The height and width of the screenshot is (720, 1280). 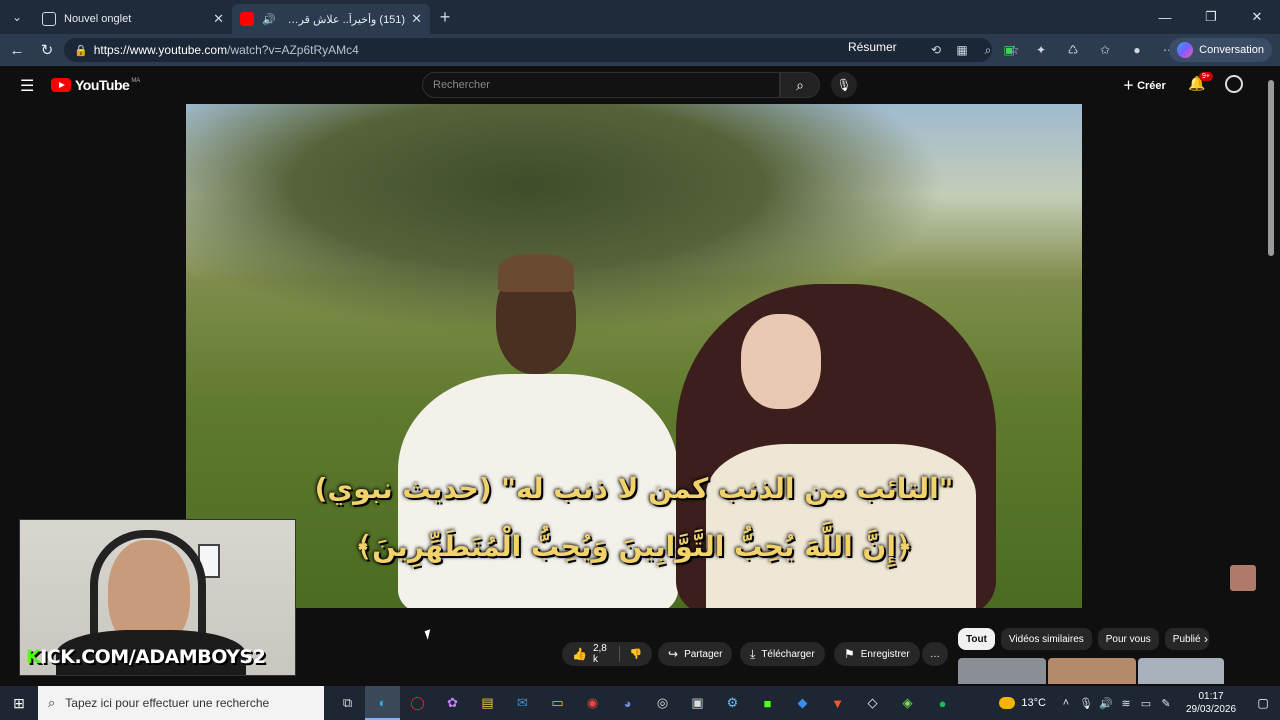 What do you see at coordinates (1009, 50) in the screenshot?
I see `extension-green-icon: ▣` at bounding box center [1009, 50].